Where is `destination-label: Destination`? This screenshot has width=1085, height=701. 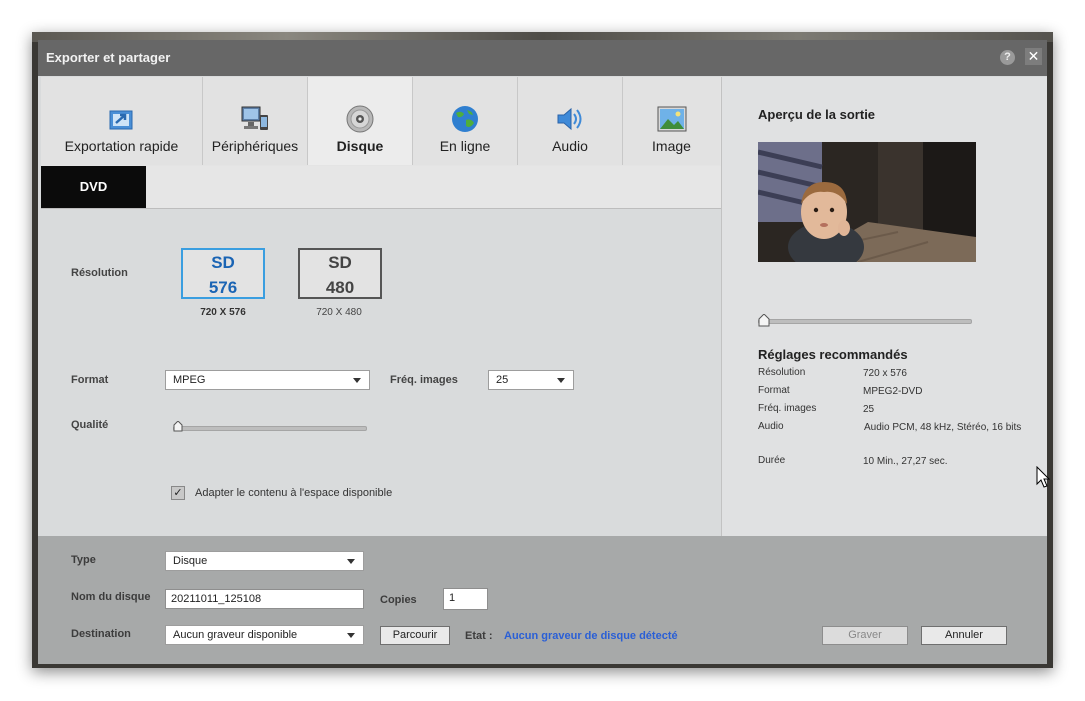 destination-label: Destination is located at coordinates (101, 634).